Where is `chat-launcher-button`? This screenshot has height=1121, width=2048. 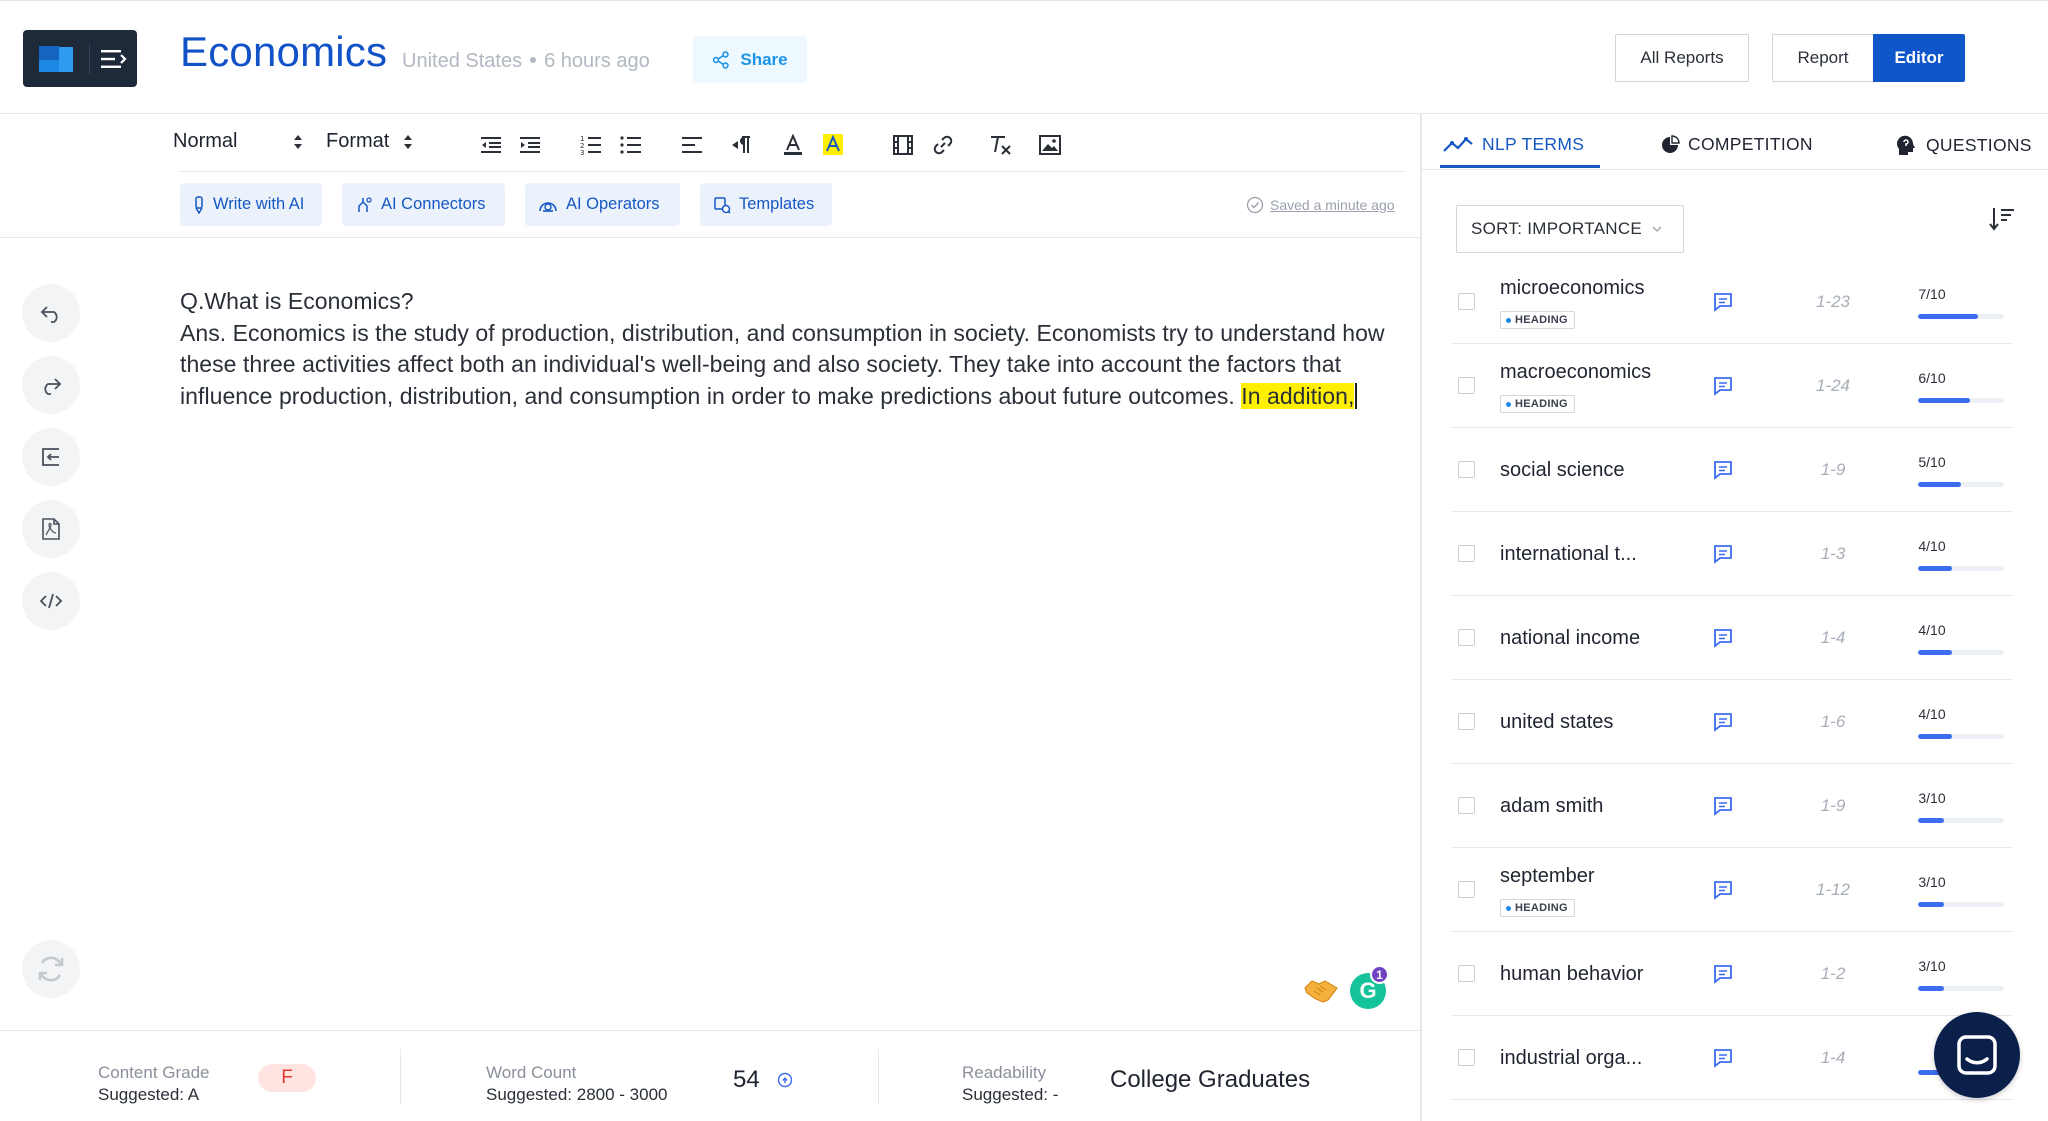
chat-launcher-button is located at coordinates (1977, 1055).